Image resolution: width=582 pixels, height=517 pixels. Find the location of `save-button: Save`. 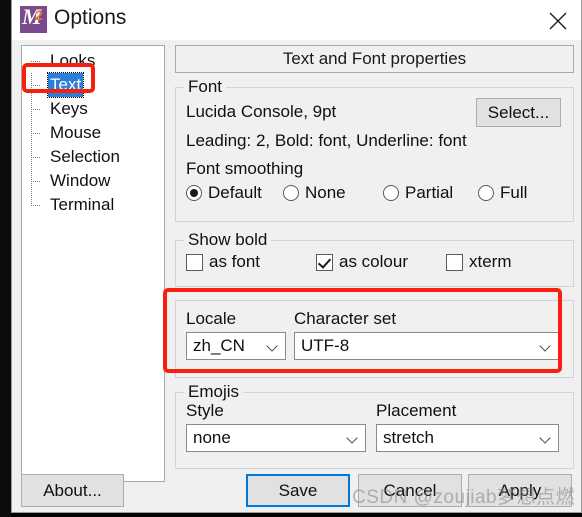

save-button: Save is located at coordinates (298, 490).